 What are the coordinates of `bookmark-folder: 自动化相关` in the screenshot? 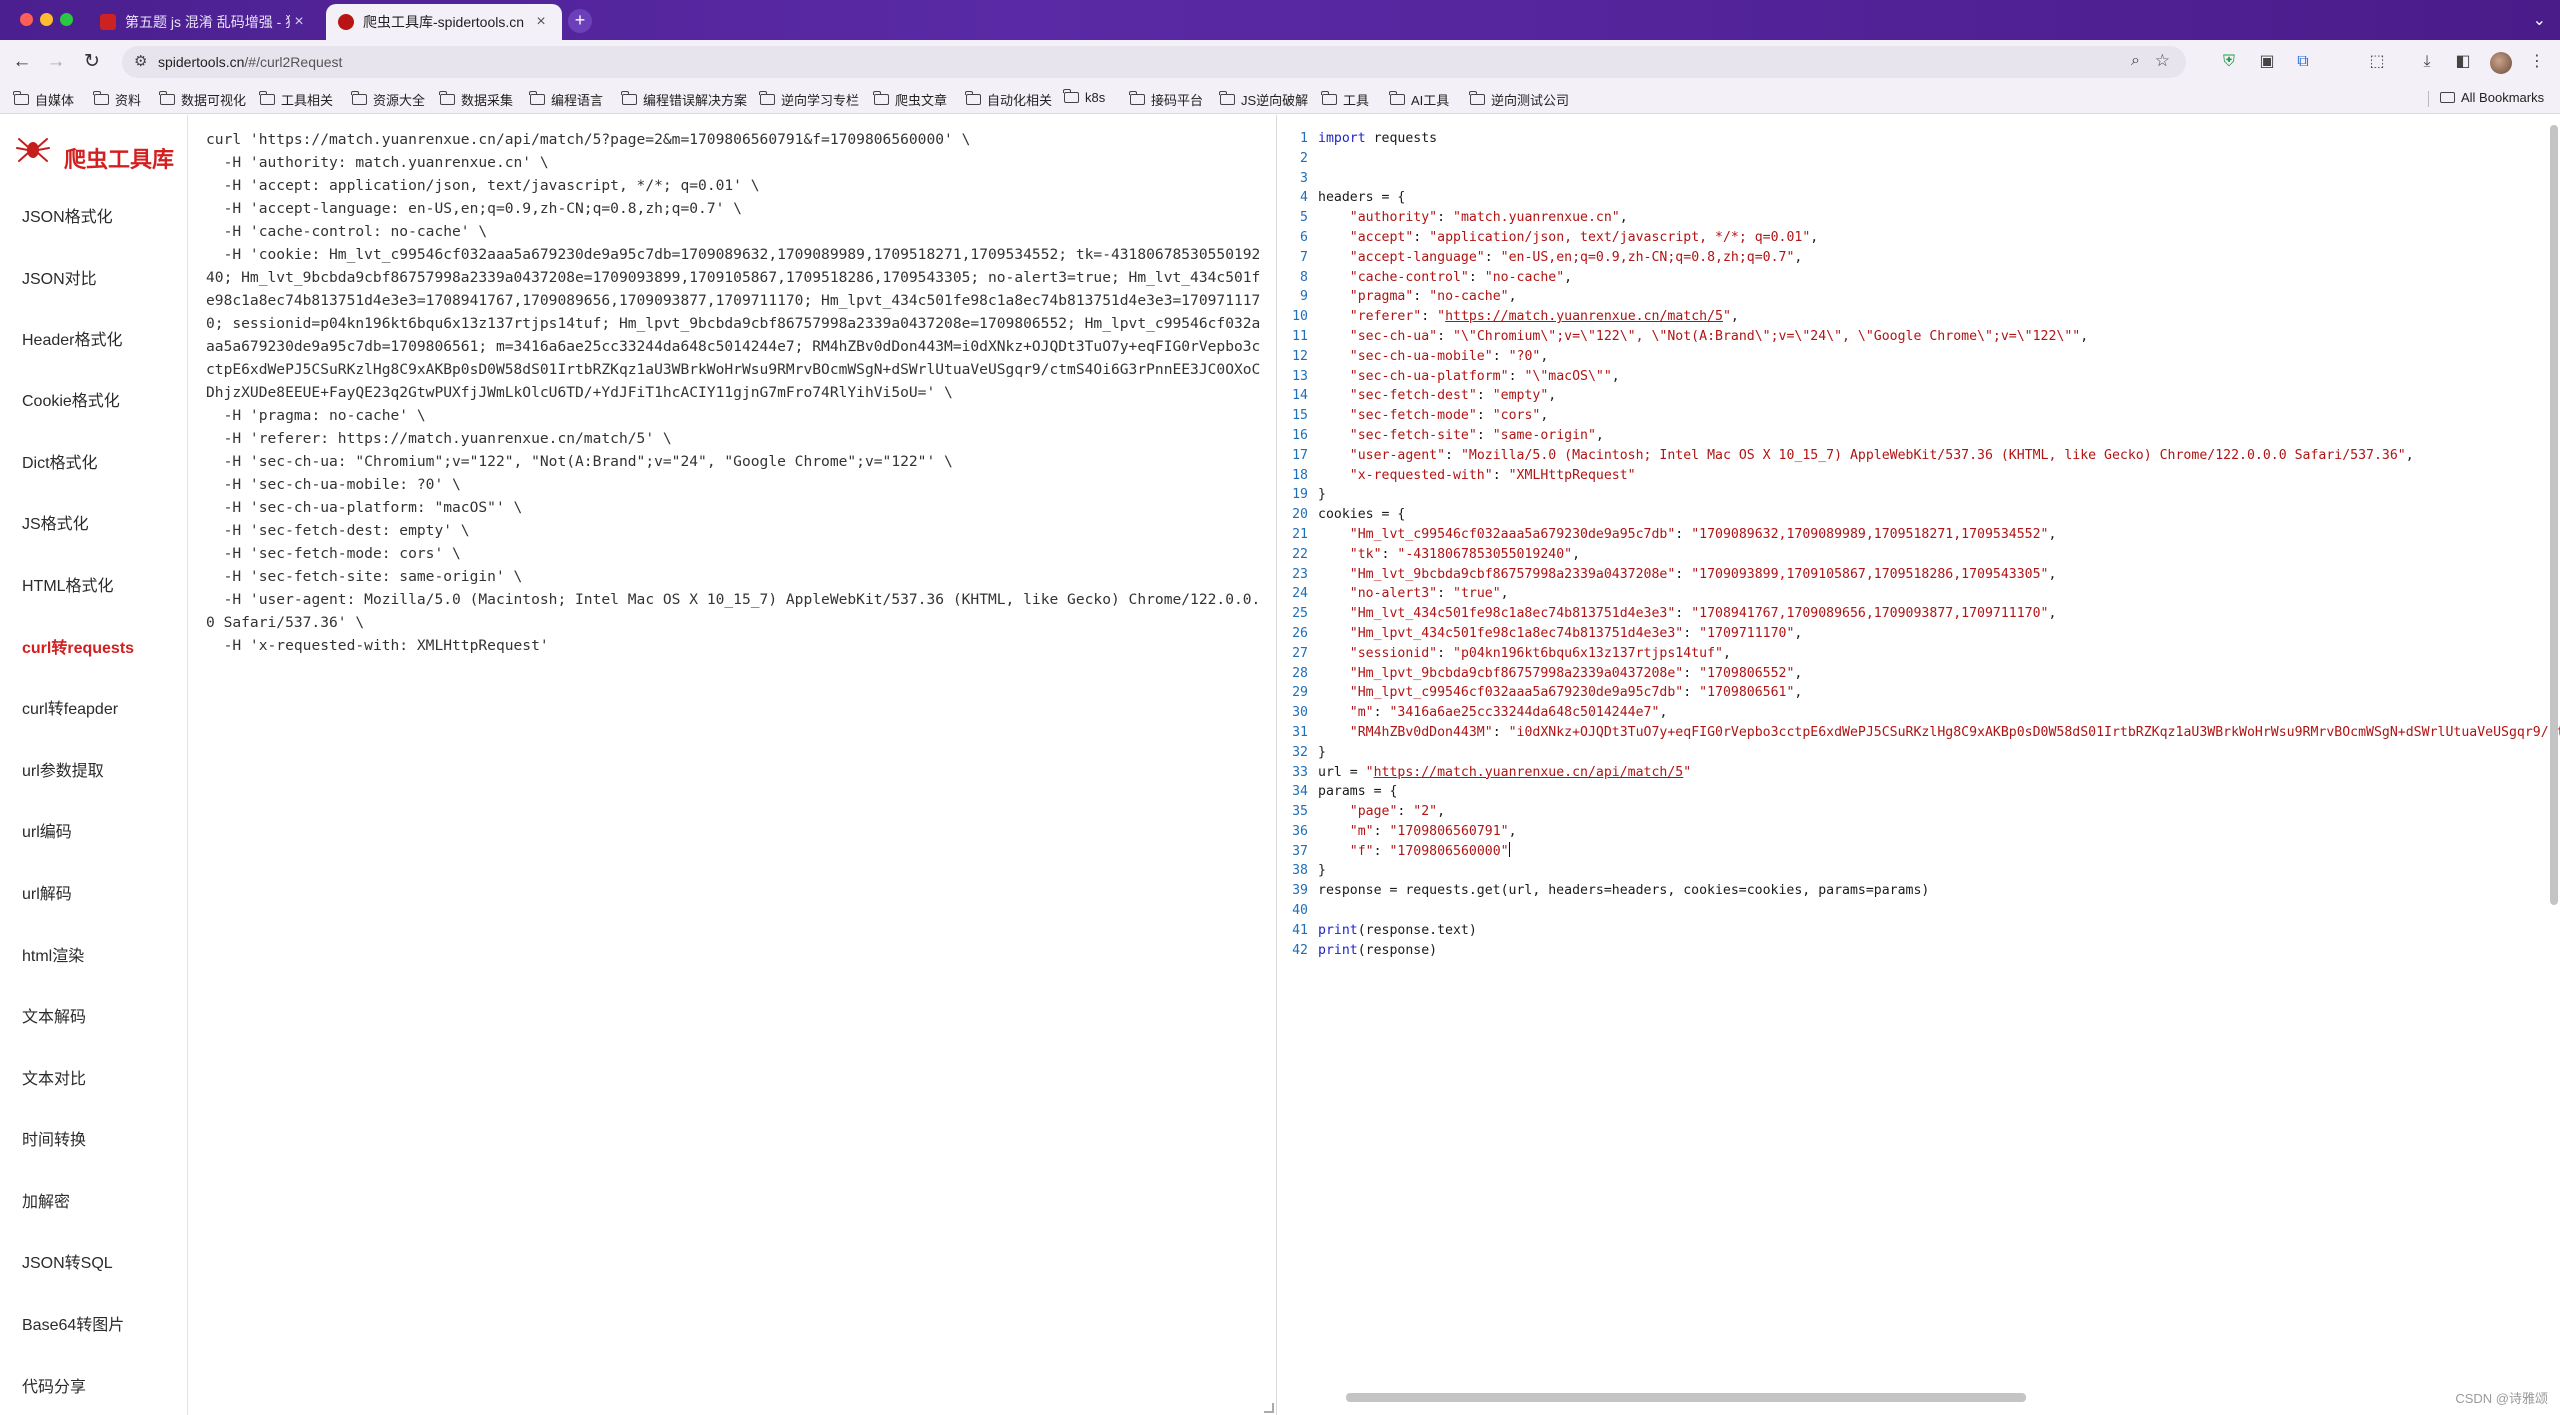 It's located at (1008, 99).